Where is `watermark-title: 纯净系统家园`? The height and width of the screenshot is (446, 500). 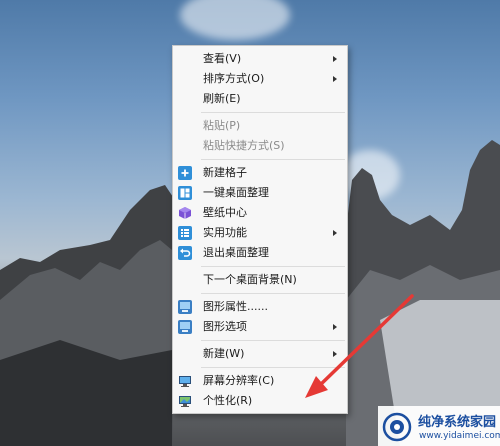
watermark-title: 纯净系统家园 is located at coordinates (457, 422).